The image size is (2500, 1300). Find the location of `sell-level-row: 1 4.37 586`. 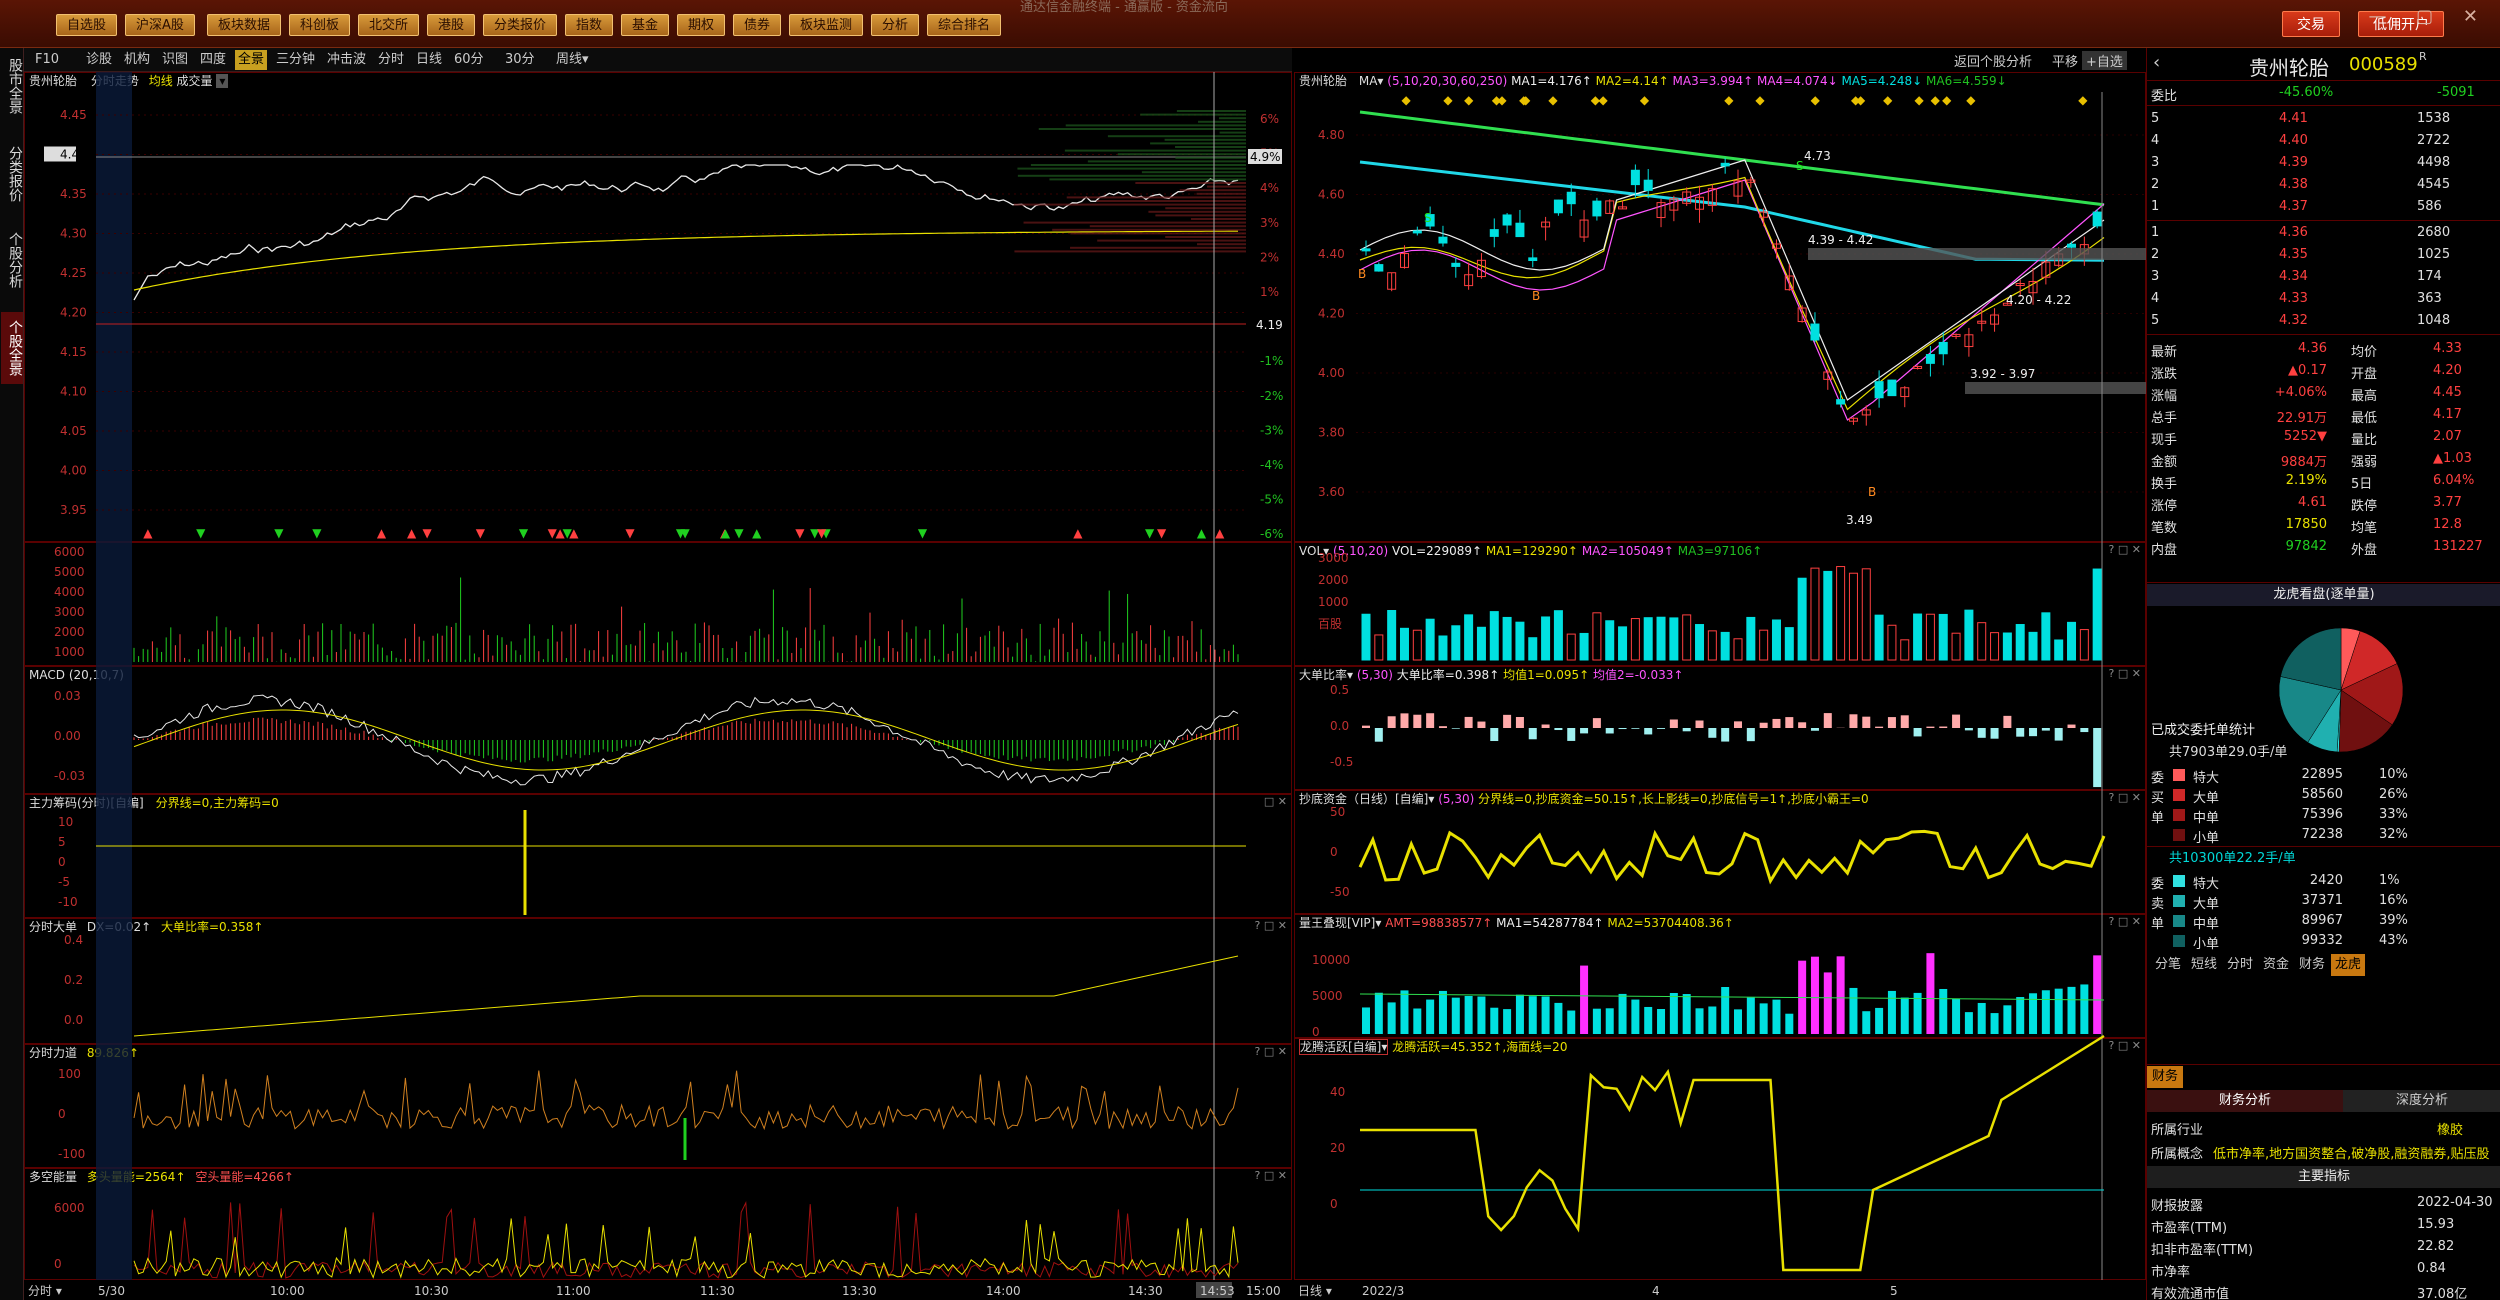

sell-level-row: 1 4.37 586 is located at coordinates (2323, 207).